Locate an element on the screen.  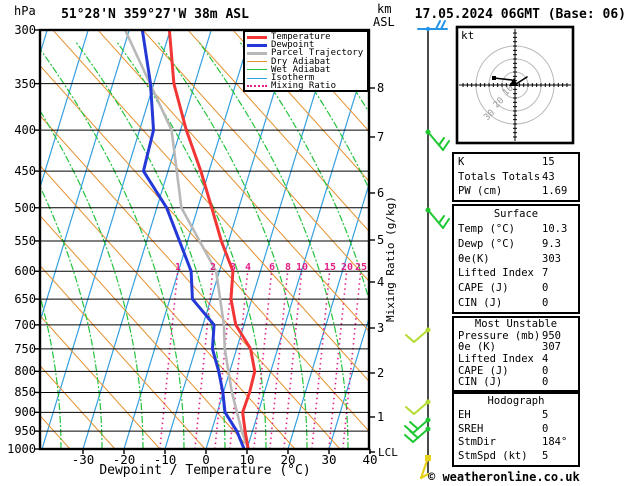
panel-row-label: StmDir is located at coordinates (477, 442).